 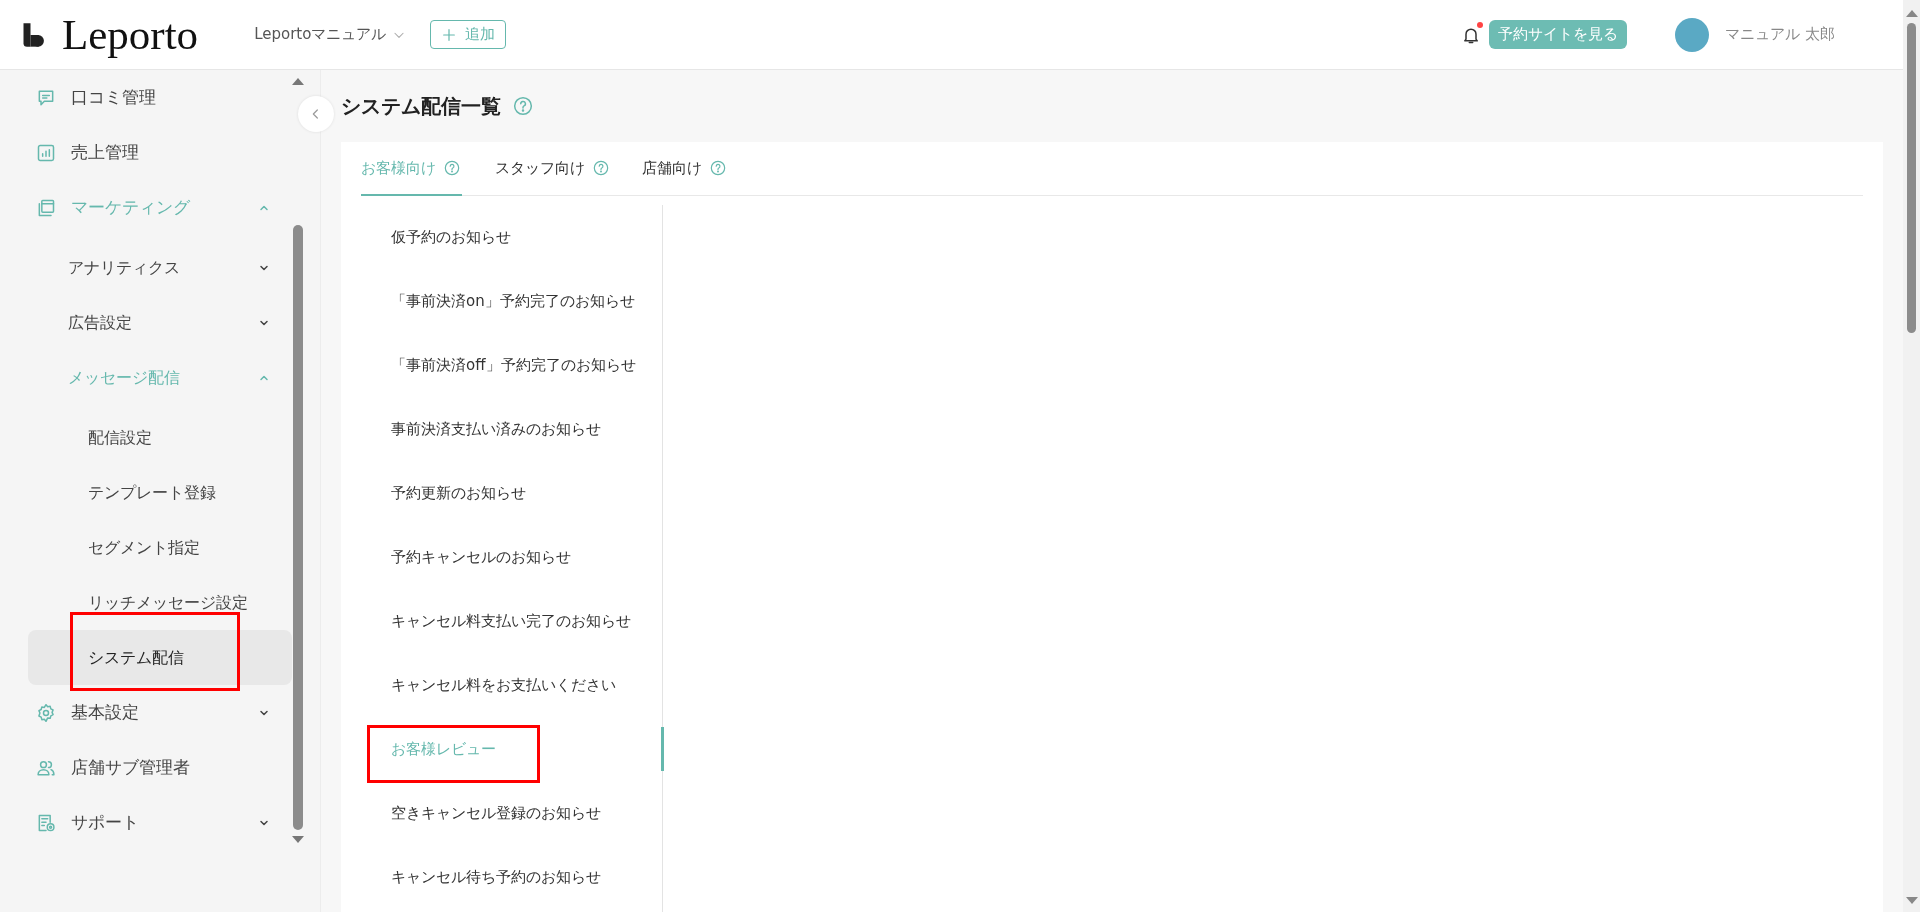 What do you see at coordinates (160, 657) in the screenshot?
I see `sidebar-item: システム配信` at bounding box center [160, 657].